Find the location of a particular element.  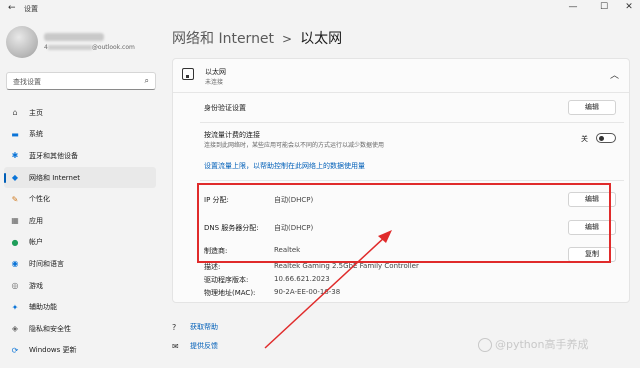

annotation-arrow is located at coordinates (328, 289).